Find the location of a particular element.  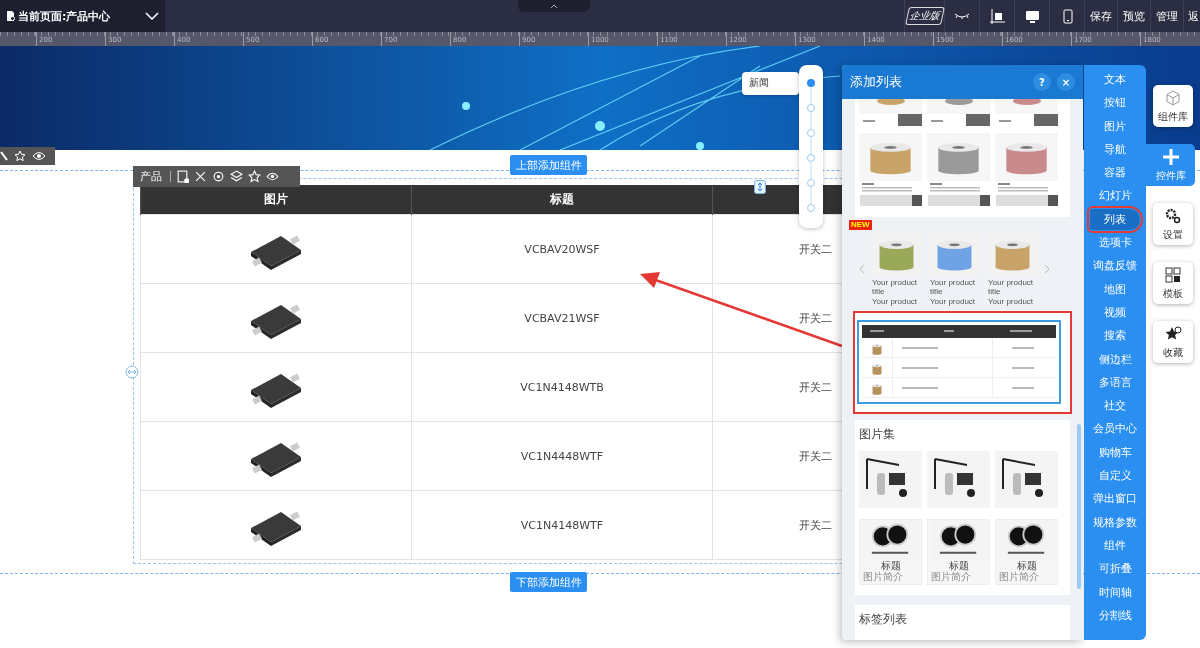

category-item: 多语言 is located at coordinates (1115, 382).